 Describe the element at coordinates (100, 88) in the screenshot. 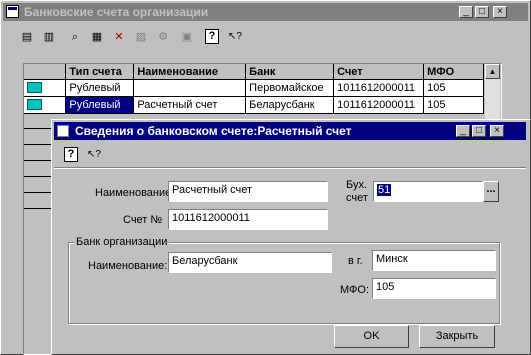

I see `table-cell: Рублевый` at that location.